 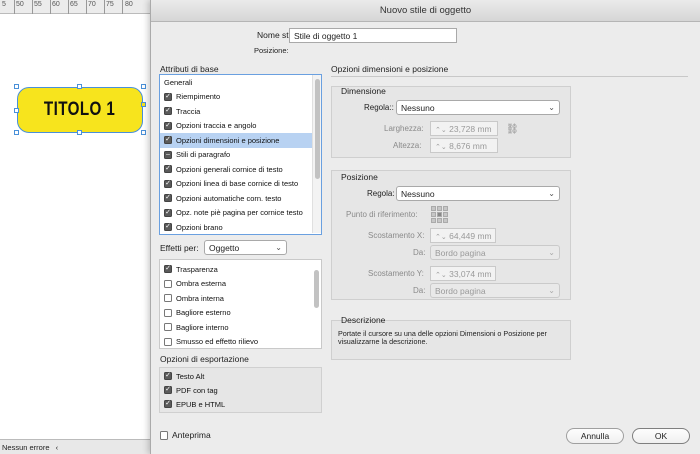 I want to click on chain-link-icon: ⛓, so click(x=512, y=129).